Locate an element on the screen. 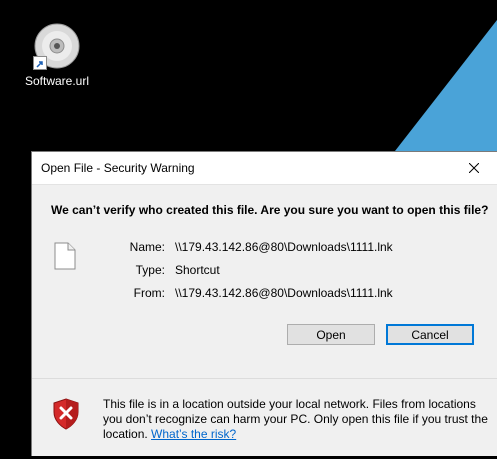 The width and height of the screenshot is (497, 459). from-value: \\179.43.142.86@80\Downloads\1111.lnk is located at coordinates (284, 293).